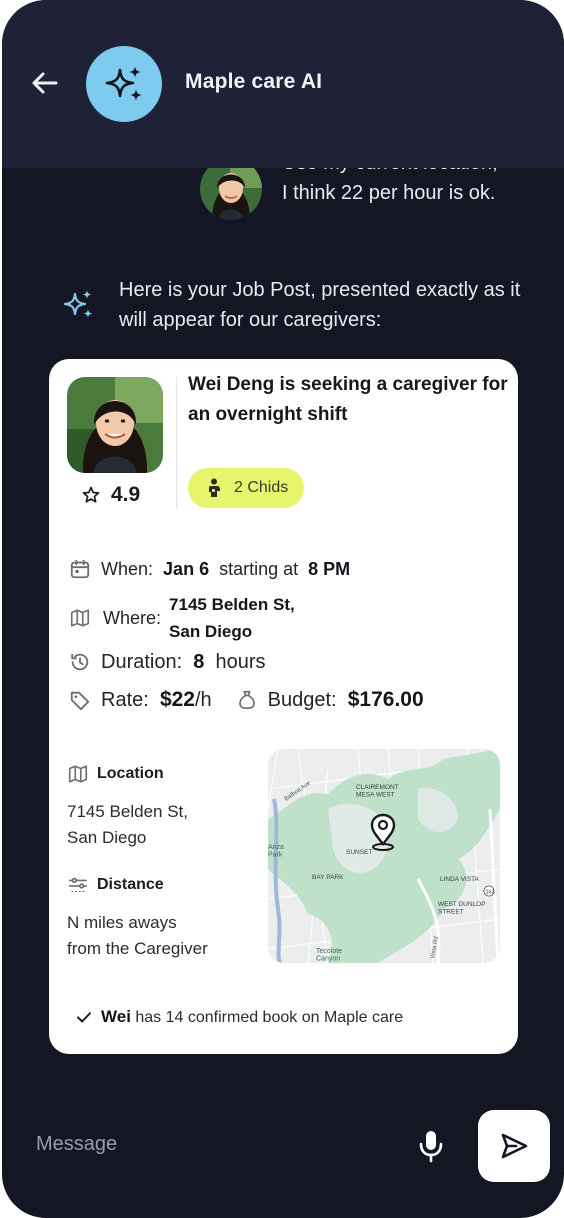 Image resolution: width=564 pixels, height=1218 pixels. I want to click on when-row: When: Jan 6 starting at 8 PM, so click(208, 569).